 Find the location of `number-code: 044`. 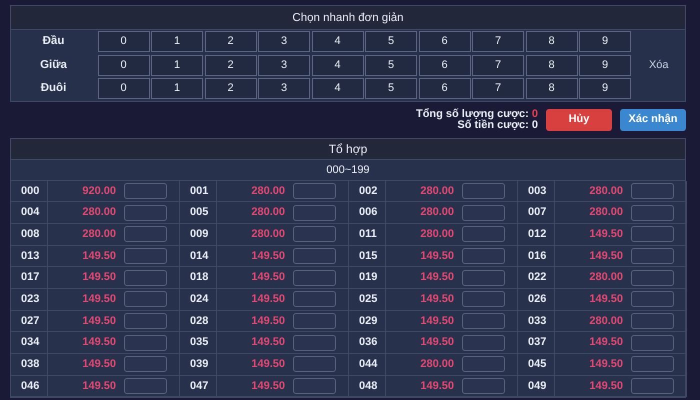

number-code: 044 is located at coordinates (368, 364).